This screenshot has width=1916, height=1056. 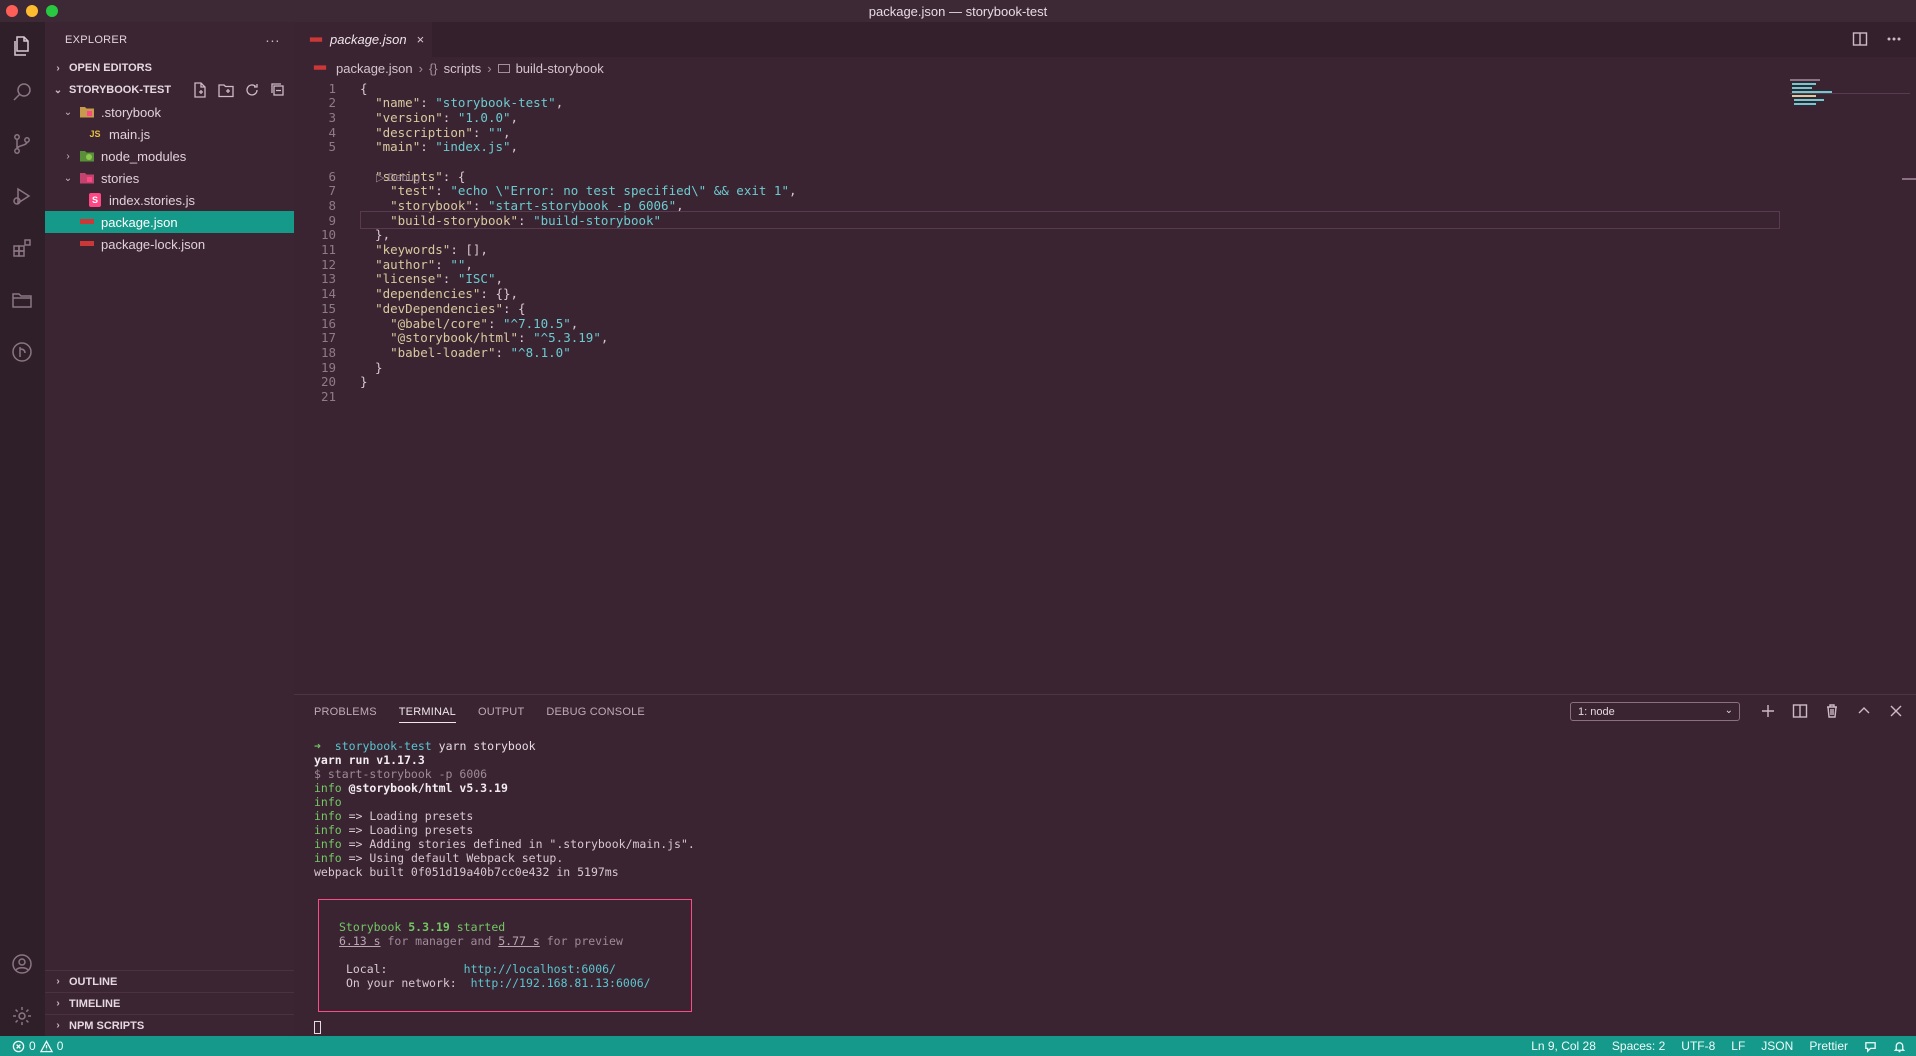 What do you see at coordinates (31, 1046) in the screenshot?
I see `problems-status: 0 0` at bounding box center [31, 1046].